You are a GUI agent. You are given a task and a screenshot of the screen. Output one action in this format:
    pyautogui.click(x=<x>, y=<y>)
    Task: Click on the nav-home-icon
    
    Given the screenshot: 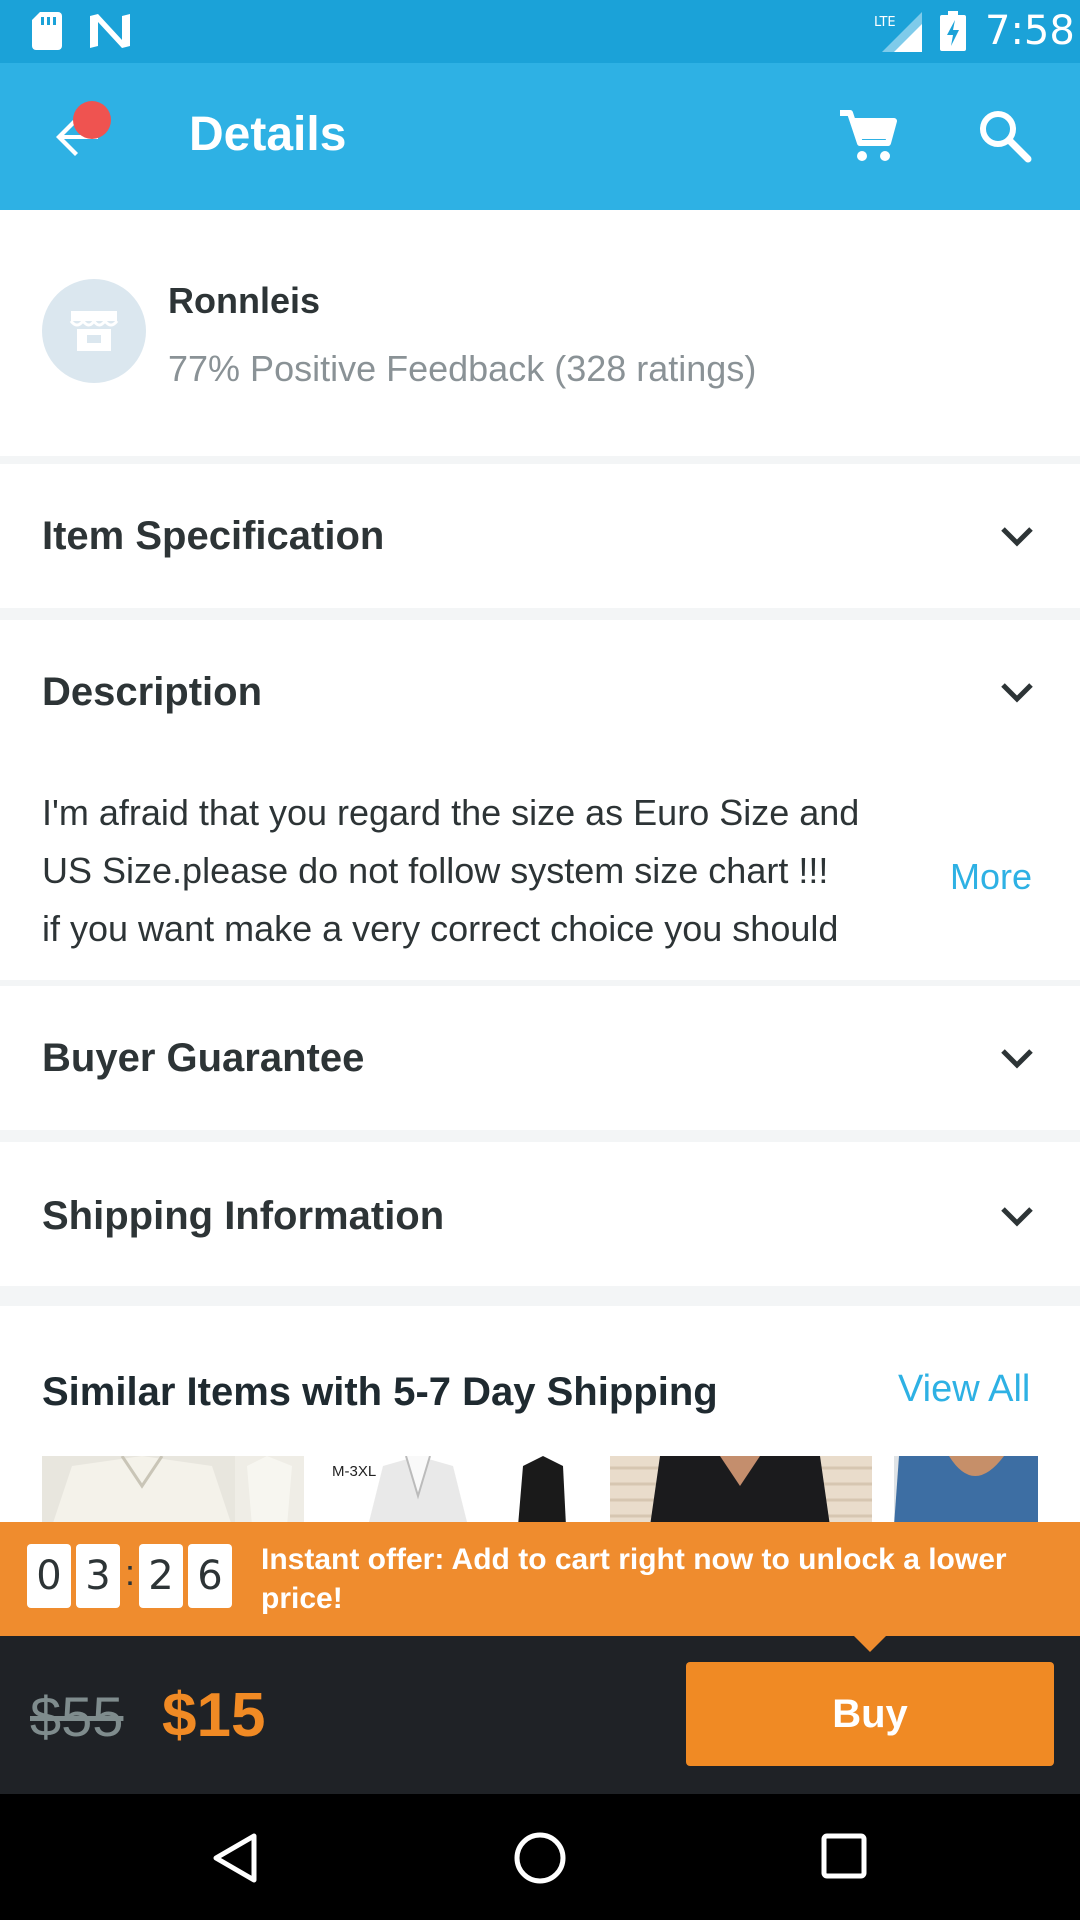 What is the action you would take?
    pyautogui.click(x=540, y=1858)
    